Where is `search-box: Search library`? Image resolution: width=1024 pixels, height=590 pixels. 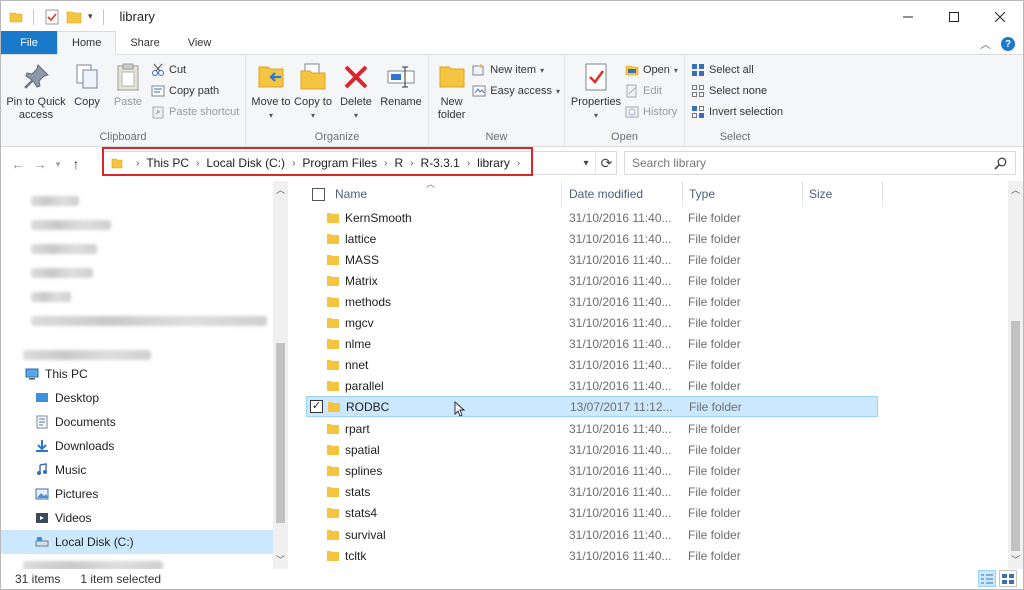
search-box: Search library is located at coordinates (820, 163).